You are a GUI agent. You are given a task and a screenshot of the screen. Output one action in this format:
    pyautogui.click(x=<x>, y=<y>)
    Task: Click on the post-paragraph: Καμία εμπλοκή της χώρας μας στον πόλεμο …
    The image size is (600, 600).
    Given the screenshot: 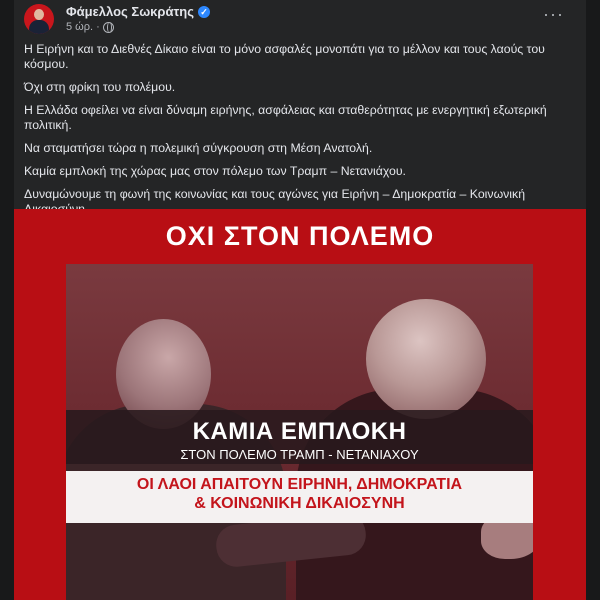 What is the action you would take?
    pyautogui.click(x=215, y=171)
    